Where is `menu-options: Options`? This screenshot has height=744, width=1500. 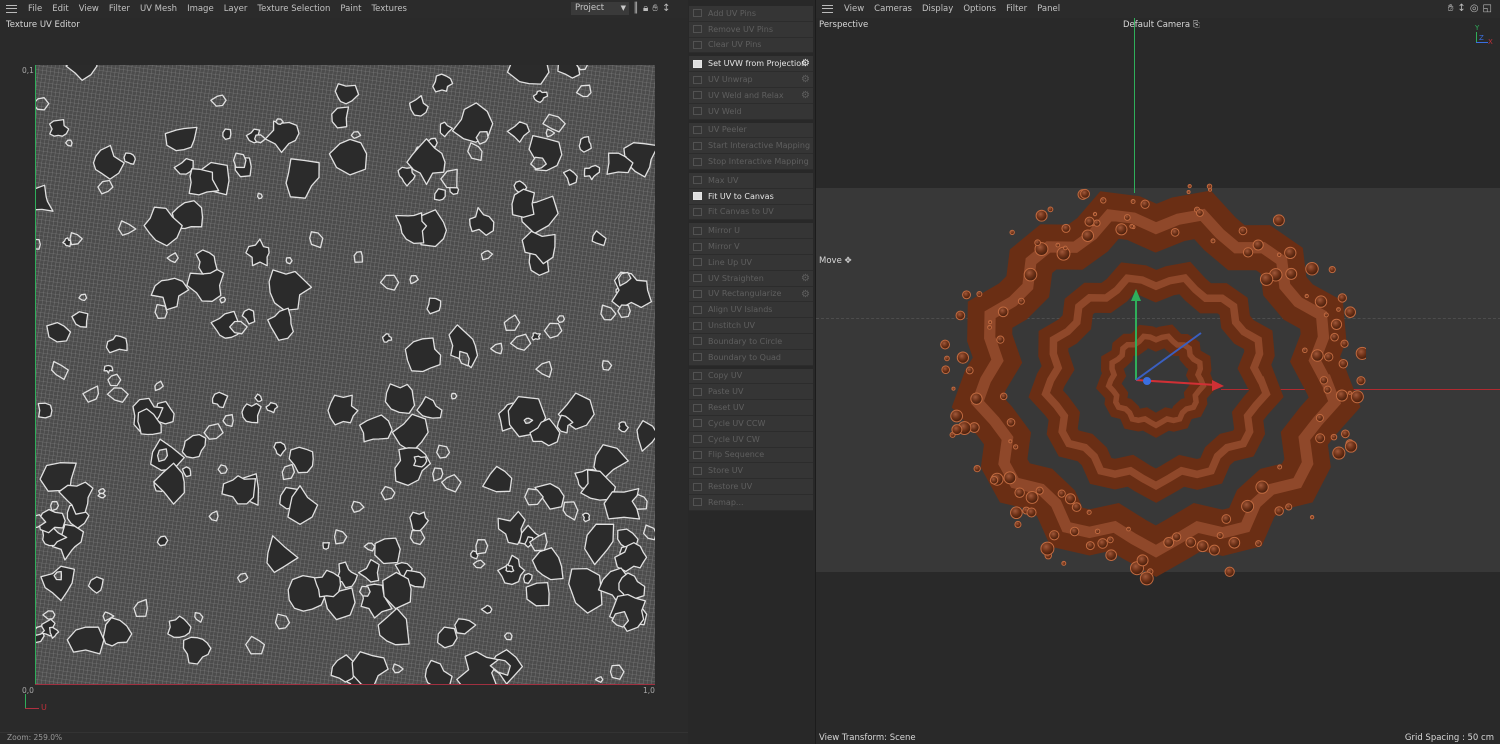 menu-options: Options is located at coordinates (979, 9).